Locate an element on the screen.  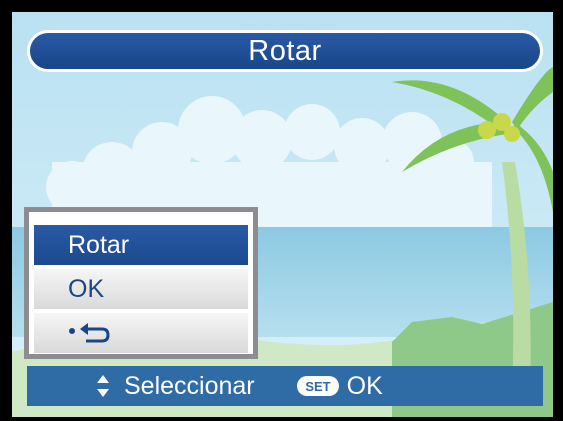
menu-item-back is located at coordinates (141, 333).